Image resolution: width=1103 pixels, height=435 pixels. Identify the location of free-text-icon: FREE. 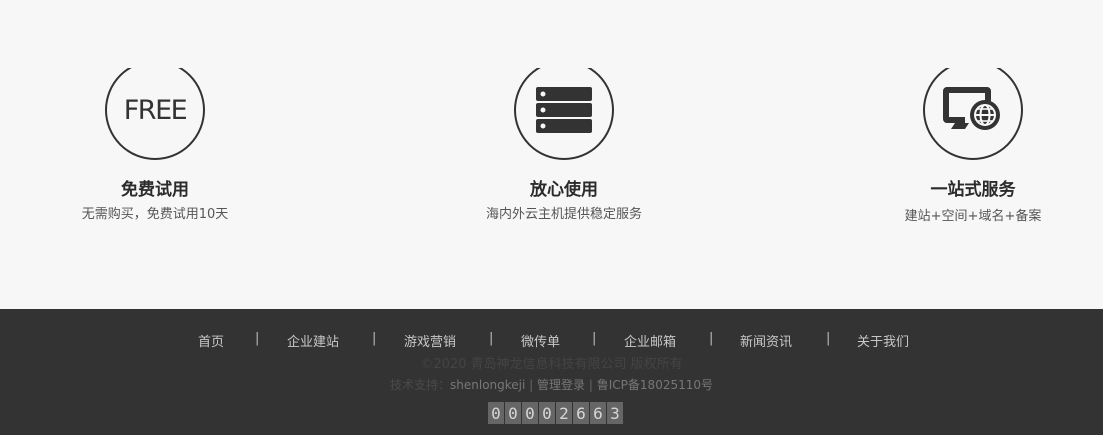
(155, 110).